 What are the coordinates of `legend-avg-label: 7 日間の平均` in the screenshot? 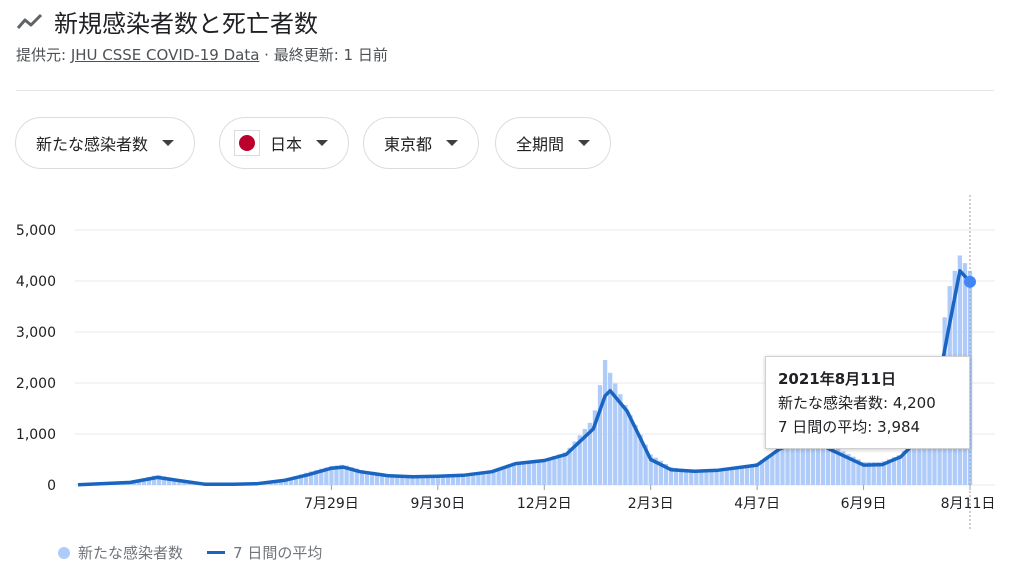 It's located at (278, 553).